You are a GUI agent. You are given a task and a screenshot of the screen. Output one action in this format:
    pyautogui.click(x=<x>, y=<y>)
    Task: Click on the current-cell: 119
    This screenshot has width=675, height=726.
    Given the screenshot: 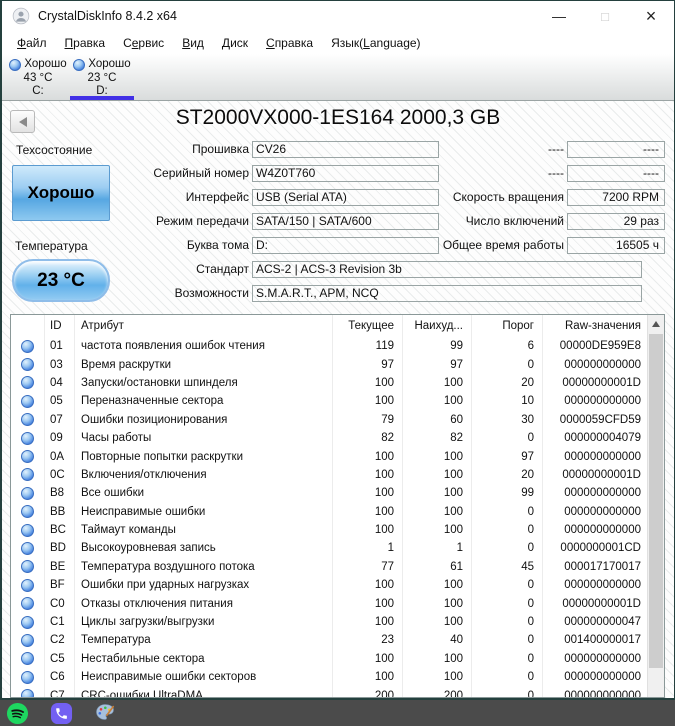 What is the action you would take?
    pyautogui.click(x=368, y=346)
    